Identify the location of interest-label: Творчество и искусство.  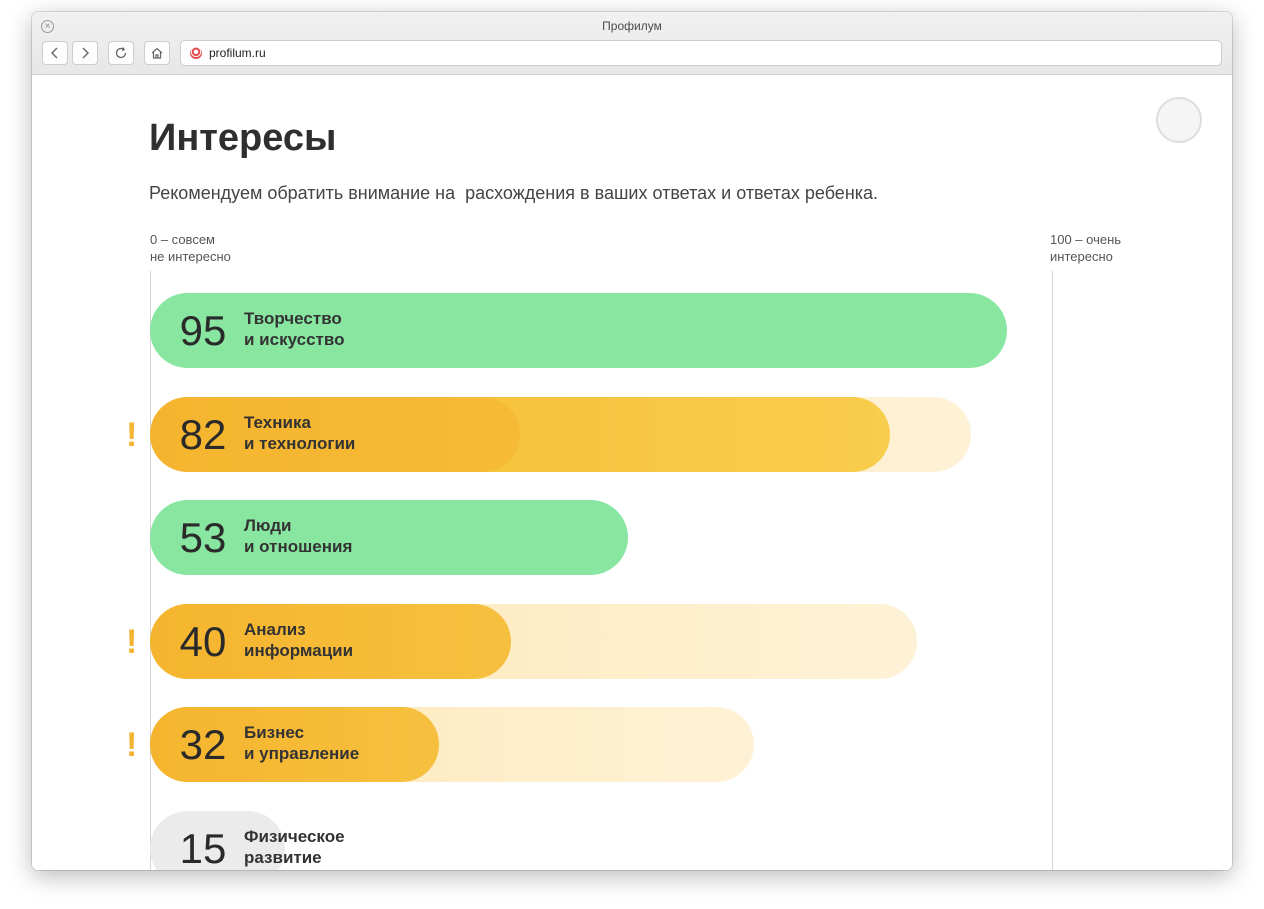
(294, 329).